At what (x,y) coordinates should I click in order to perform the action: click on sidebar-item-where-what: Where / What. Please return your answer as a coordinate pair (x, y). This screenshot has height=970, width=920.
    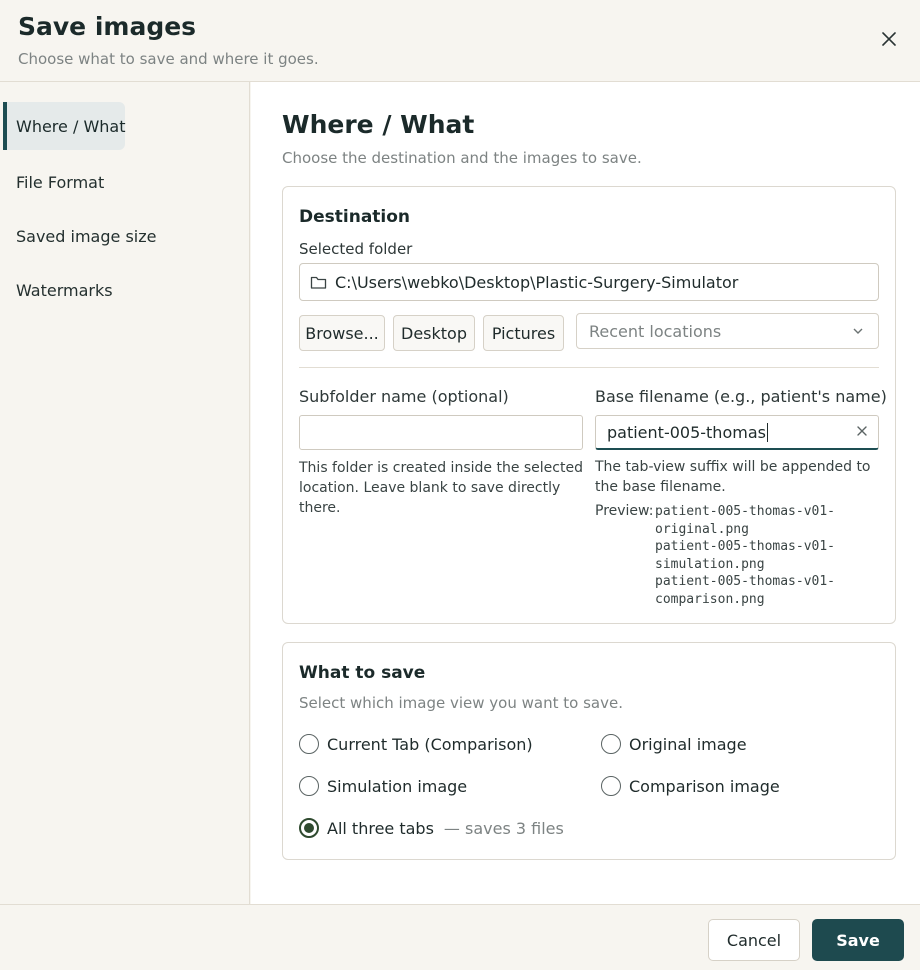
    Looking at the image, I should click on (64, 126).